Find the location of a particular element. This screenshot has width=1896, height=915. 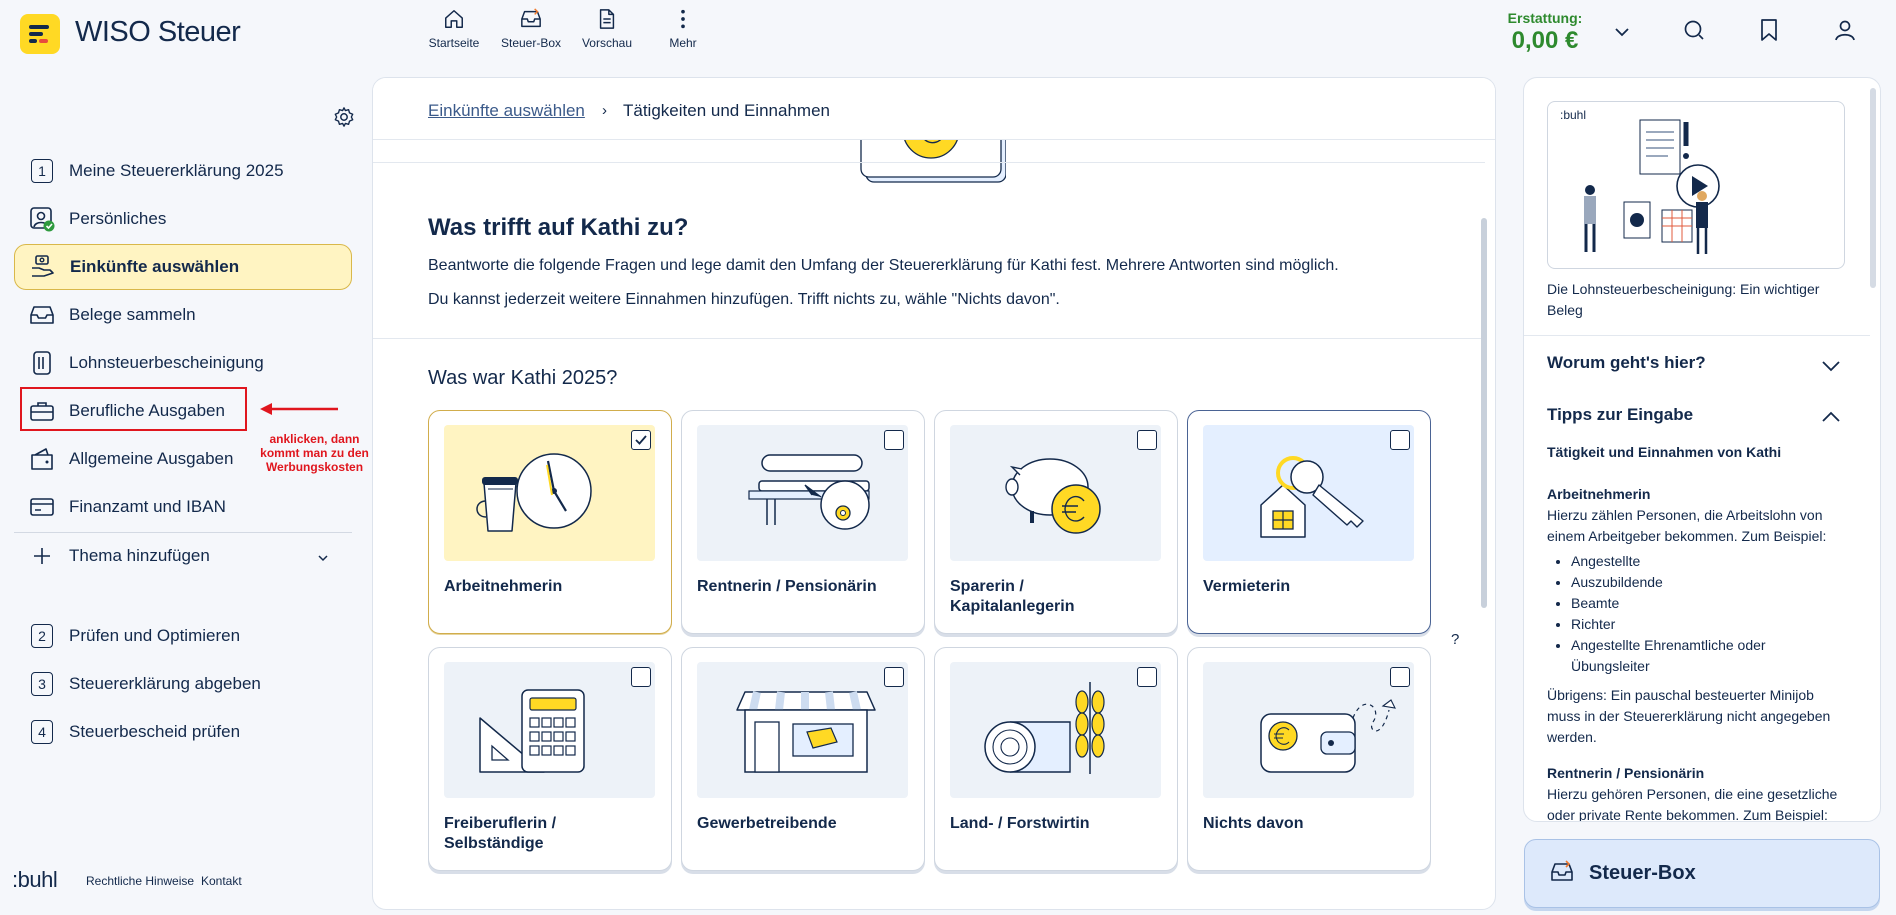

bookmark-icon is located at coordinates (1769, 30).